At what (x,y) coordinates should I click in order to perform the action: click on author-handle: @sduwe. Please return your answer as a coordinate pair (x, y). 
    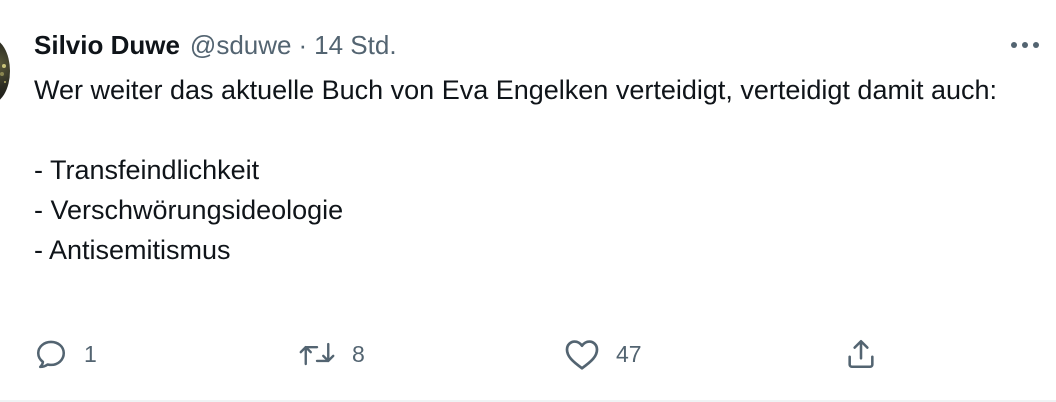
    Looking at the image, I should click on (241, 45).